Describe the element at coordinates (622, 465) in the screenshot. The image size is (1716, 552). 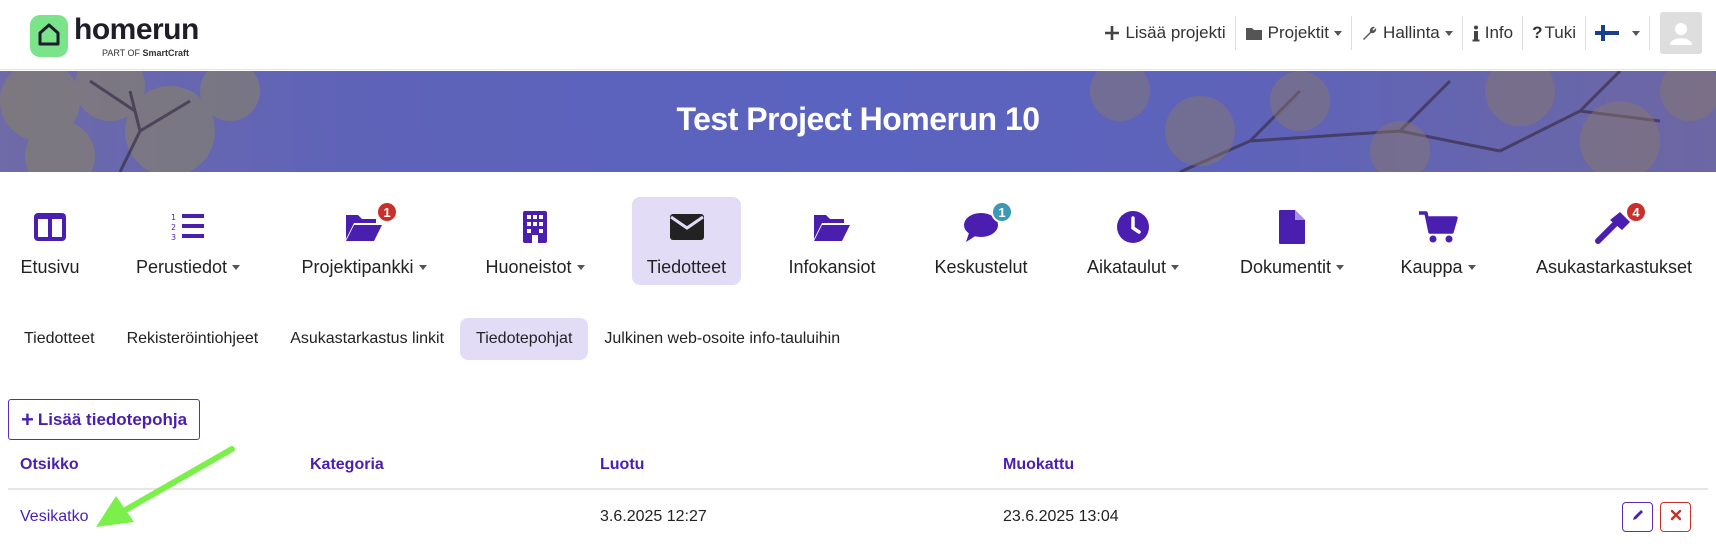
I see `column-header-luotu: Luotu` at that location.